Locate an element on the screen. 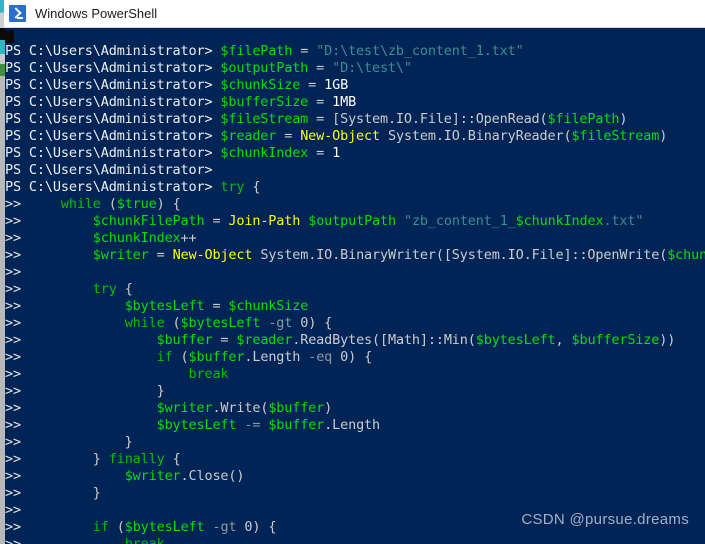 The height and width of the screenshot is (544, 705). powershell-icon is located at coordinates (17, 13).